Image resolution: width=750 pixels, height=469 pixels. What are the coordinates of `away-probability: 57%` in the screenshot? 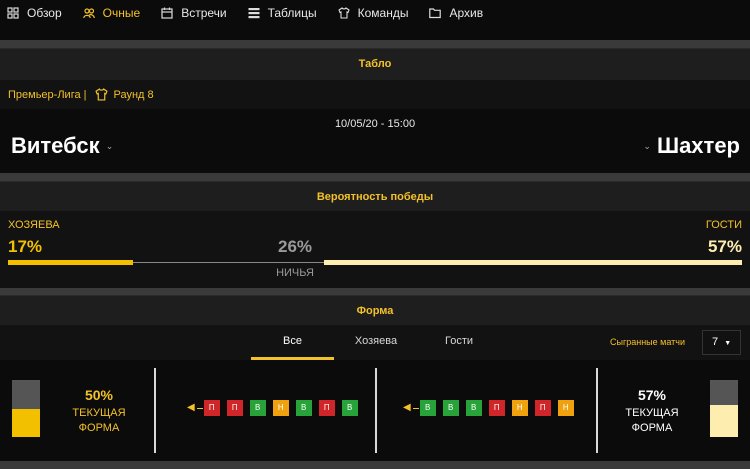 It's located at (724, 246).